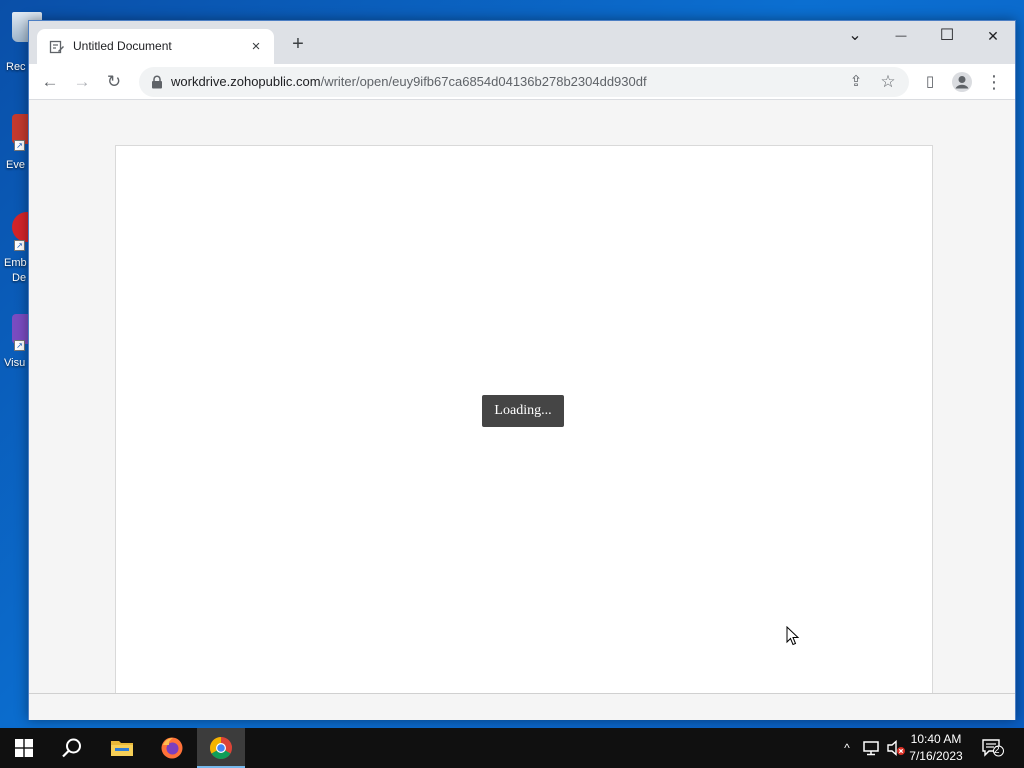 The image size is (1024, 768). I want to click on firefox-icon, so click(172, 748).